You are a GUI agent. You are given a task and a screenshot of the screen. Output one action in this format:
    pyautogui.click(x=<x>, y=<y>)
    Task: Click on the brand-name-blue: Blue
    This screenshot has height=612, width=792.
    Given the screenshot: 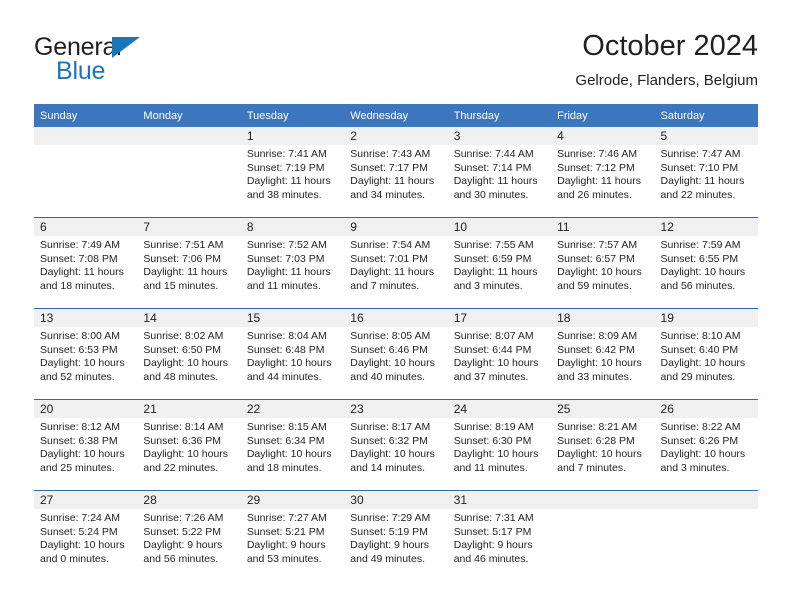 What is the action you would take?
    pyautogui.click(x=81, y=71)
    